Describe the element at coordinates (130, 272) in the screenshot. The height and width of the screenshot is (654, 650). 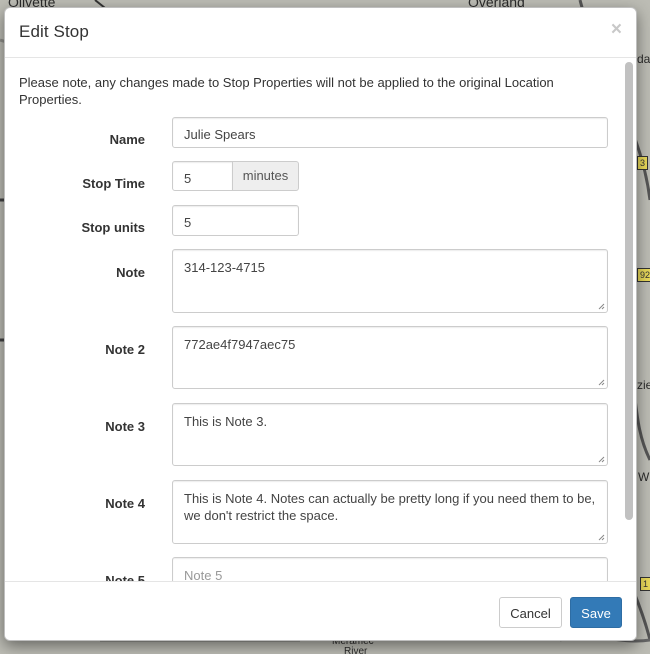
I see `note-label: Note` at that location.